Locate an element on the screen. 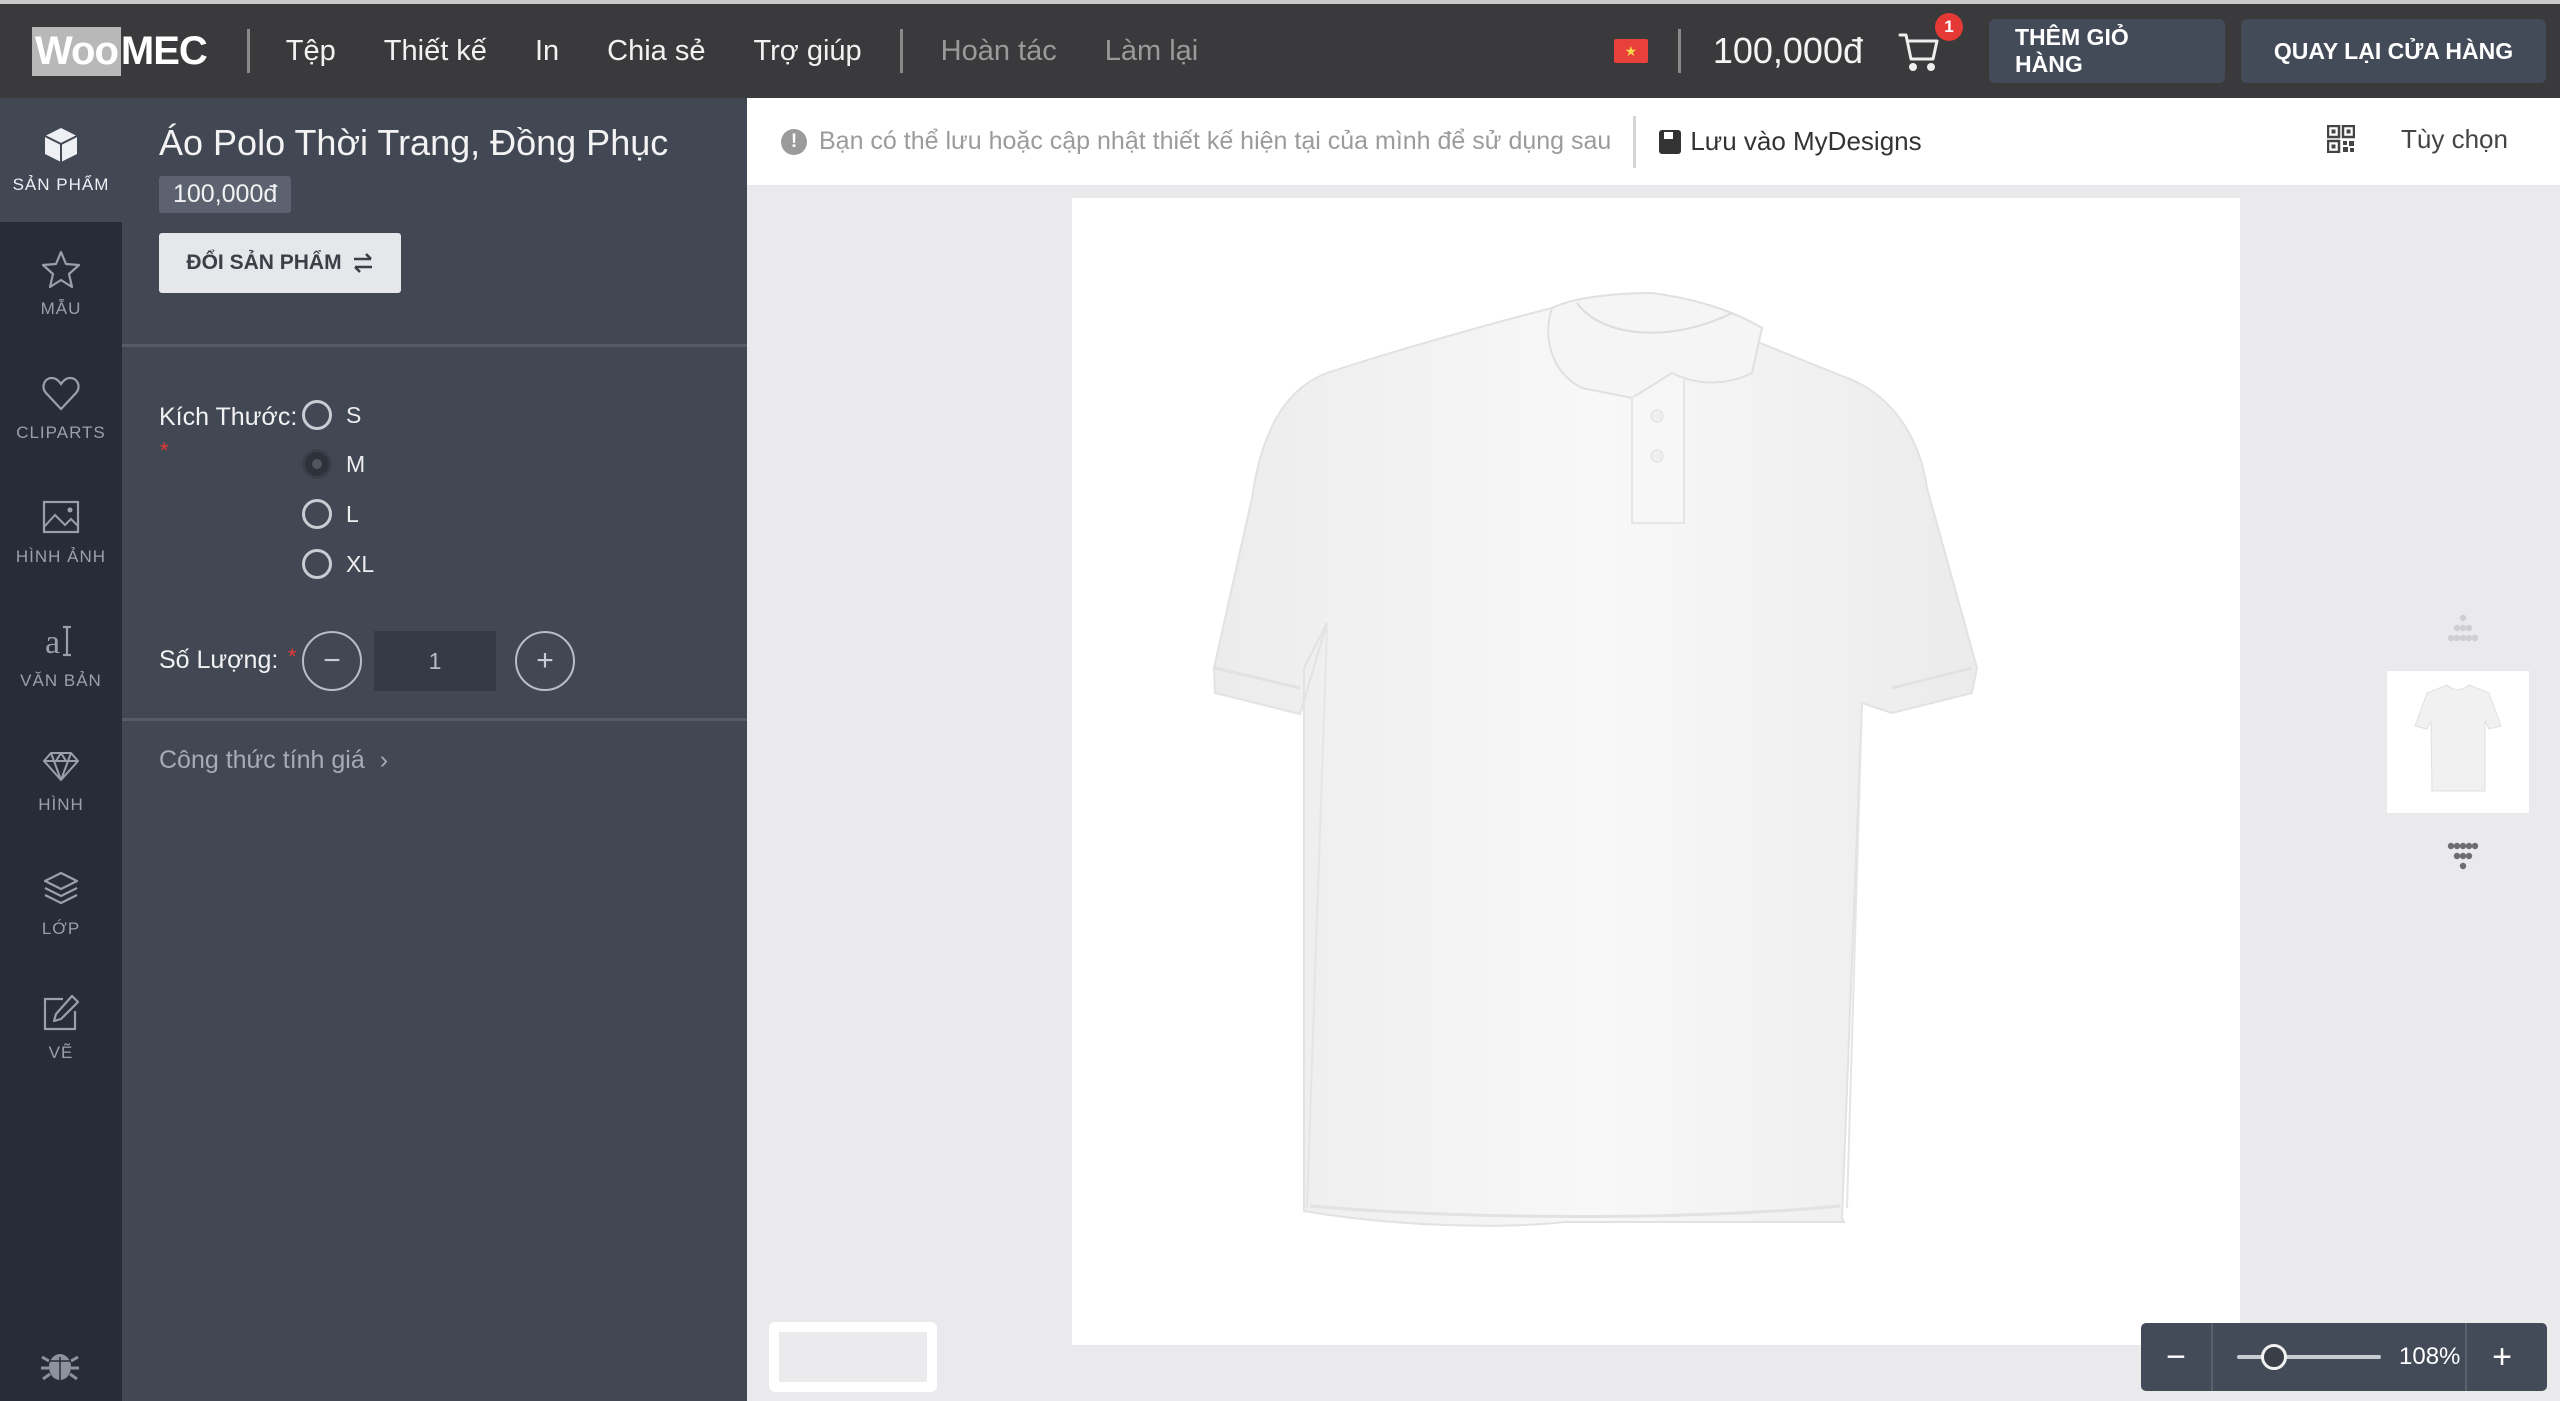 The width and height of the screenshot is (2560, 1401). radio-label: M is located at coordinates (356, 463).